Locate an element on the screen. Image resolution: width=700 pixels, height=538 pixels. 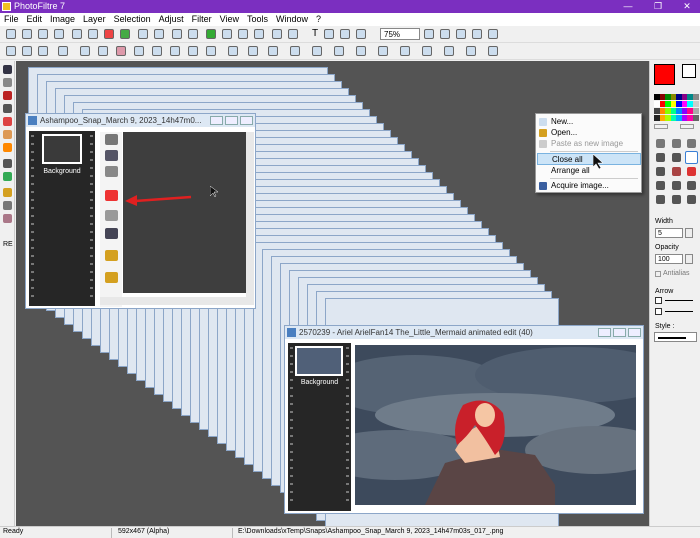
filter-blur-icon is located at coordinates (193, 51).